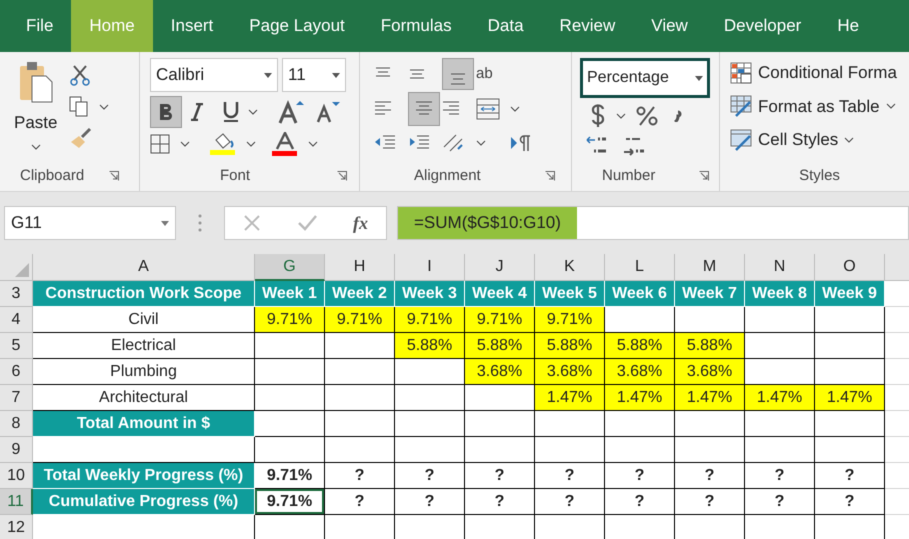  Describe the element at coordinates (36, 123) in the screenshot. I see `paste-button: Paste` at that location.